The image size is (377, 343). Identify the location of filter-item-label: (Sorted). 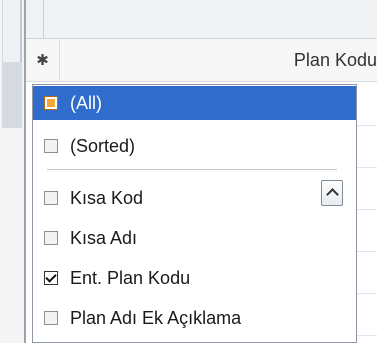
(103, 145).